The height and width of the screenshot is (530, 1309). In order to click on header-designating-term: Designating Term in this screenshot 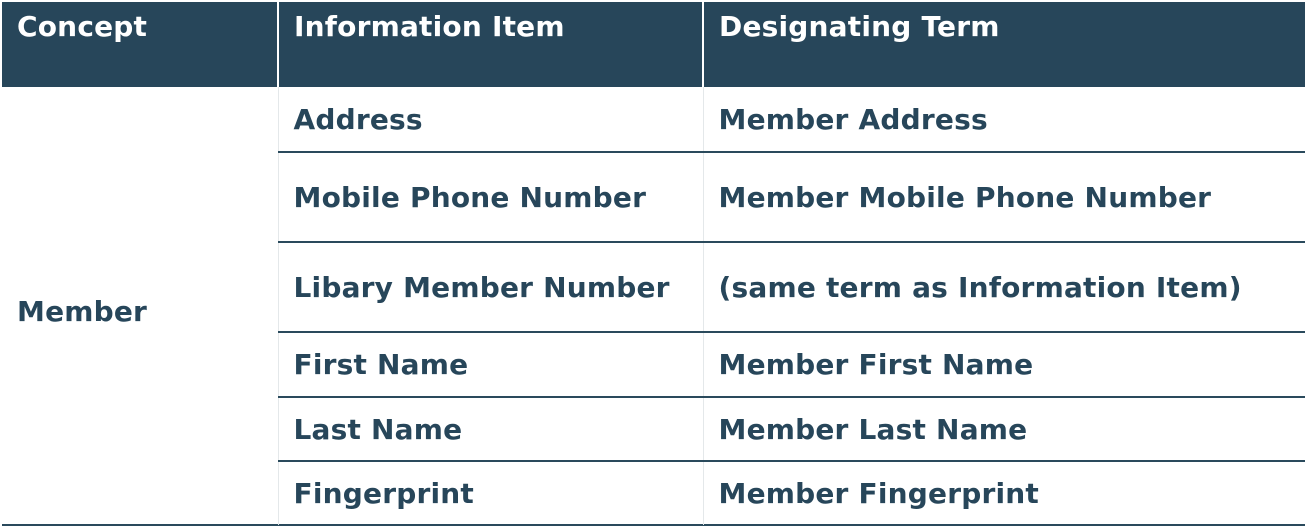, I will do `click(1004, 44)`.